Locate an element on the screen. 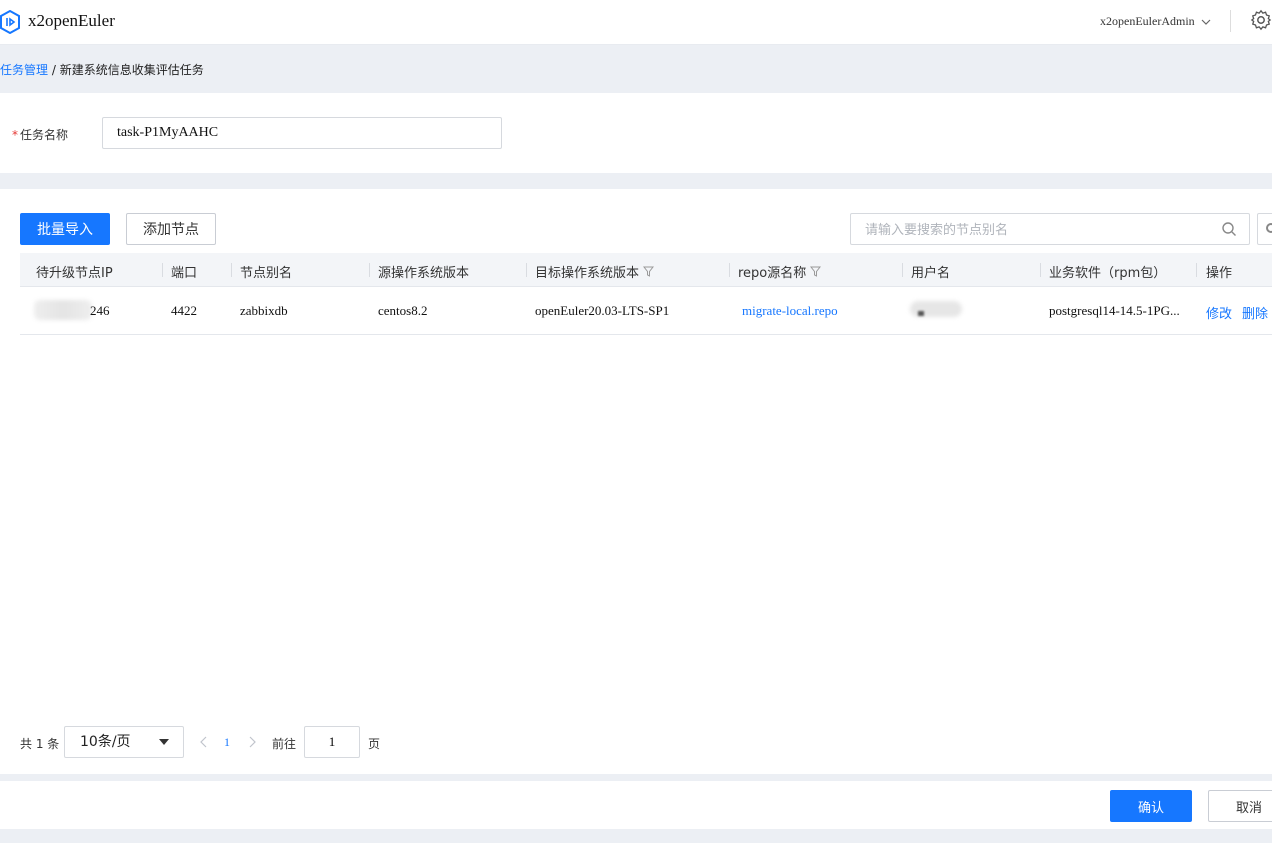 Image resolution: width=1272 pixels, height=843 pixels. col-repo: repo源名称 is located at coordinates (780, 271).